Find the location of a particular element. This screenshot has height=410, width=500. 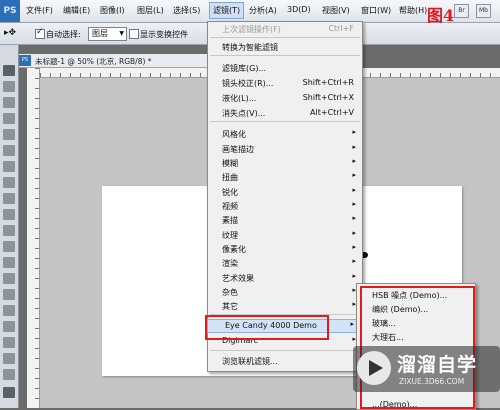

toolbox is located at coordinates (9, 226).